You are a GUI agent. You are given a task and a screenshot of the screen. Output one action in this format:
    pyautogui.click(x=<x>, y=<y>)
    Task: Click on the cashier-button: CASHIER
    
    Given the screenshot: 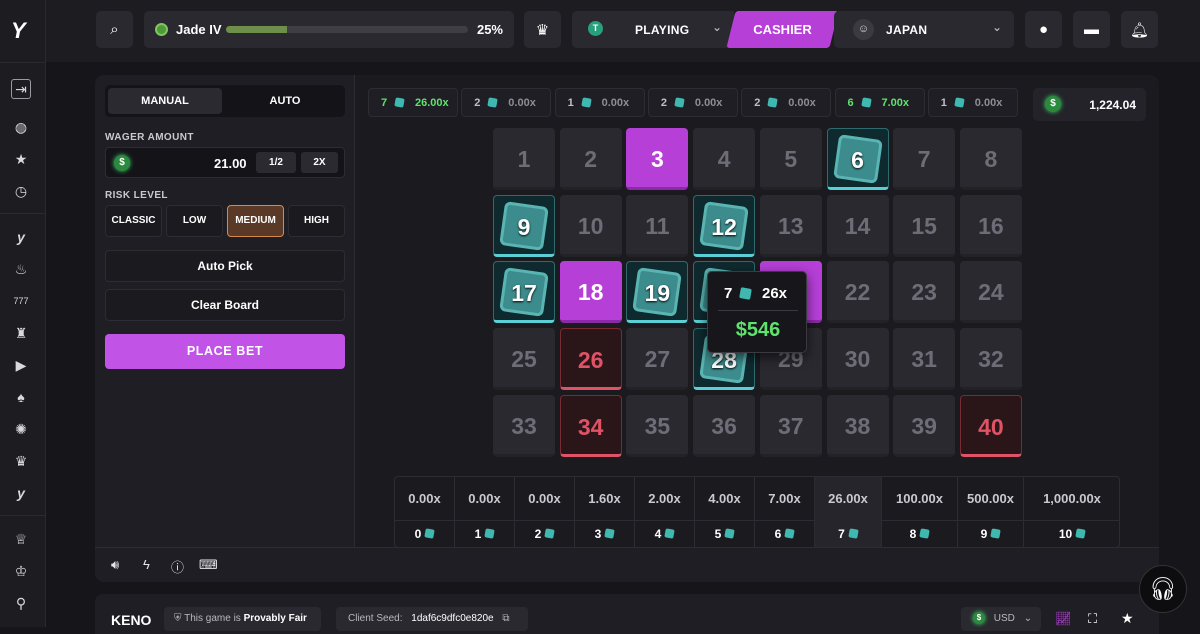 What is the action you would take?
    pyautogui.click(x=782, y=29)
    